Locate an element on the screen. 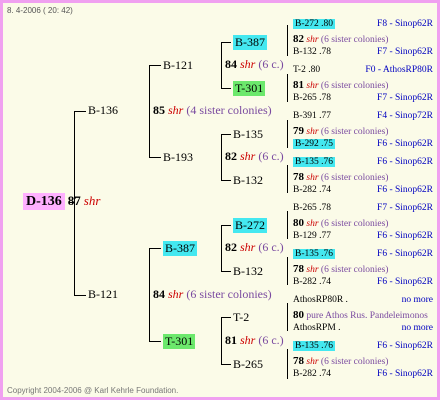 The height and width of the screenshot is (400, 440). gen4-id: B-391 .77 is located at coordinates (312, 116).